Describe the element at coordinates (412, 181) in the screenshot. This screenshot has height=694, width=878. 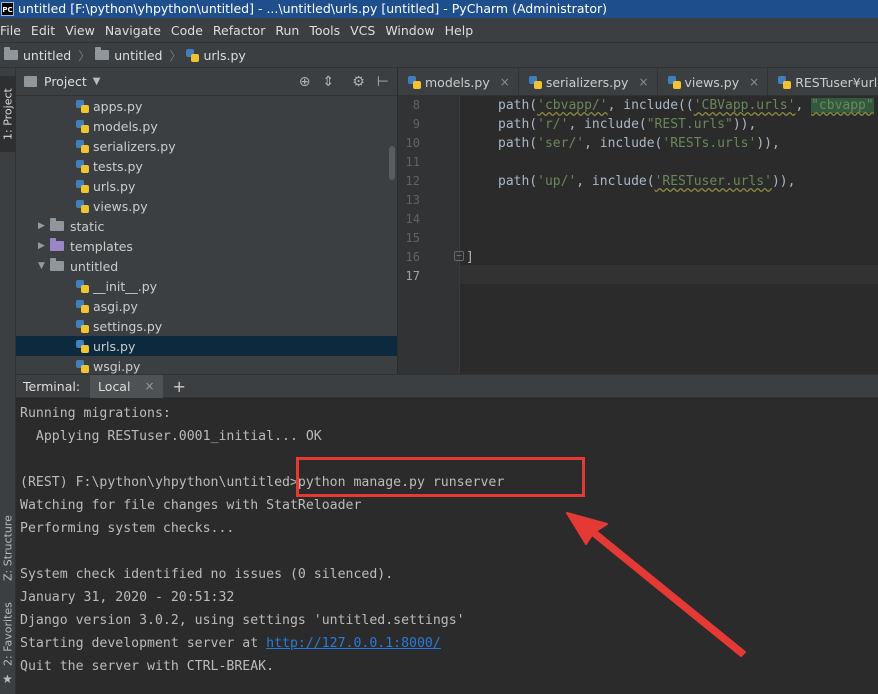
I see `line-number: 12` at that location.